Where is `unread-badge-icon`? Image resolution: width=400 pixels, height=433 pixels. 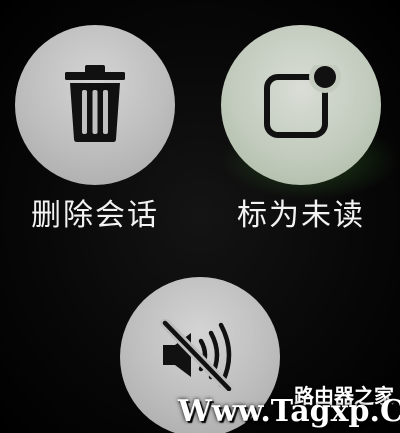
unread-badge-icon is located at coordinates (301, 103).